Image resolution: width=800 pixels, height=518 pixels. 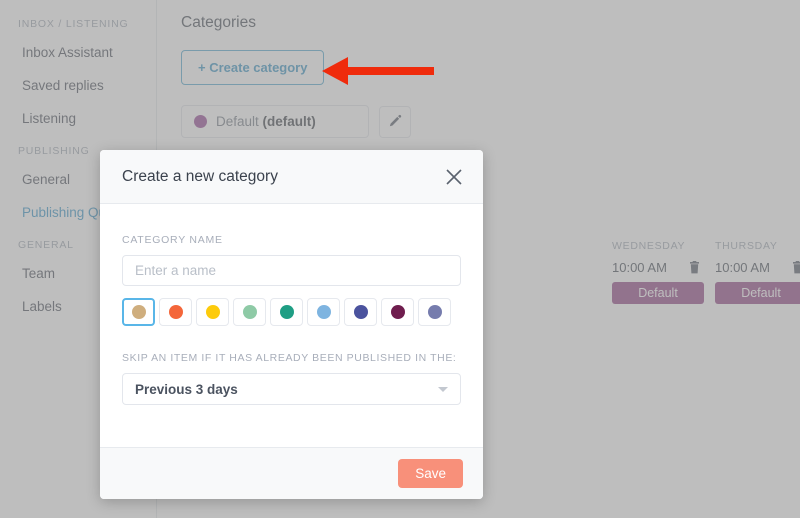 I want to click on color-swatch-teal, so click(x=286, y=312).